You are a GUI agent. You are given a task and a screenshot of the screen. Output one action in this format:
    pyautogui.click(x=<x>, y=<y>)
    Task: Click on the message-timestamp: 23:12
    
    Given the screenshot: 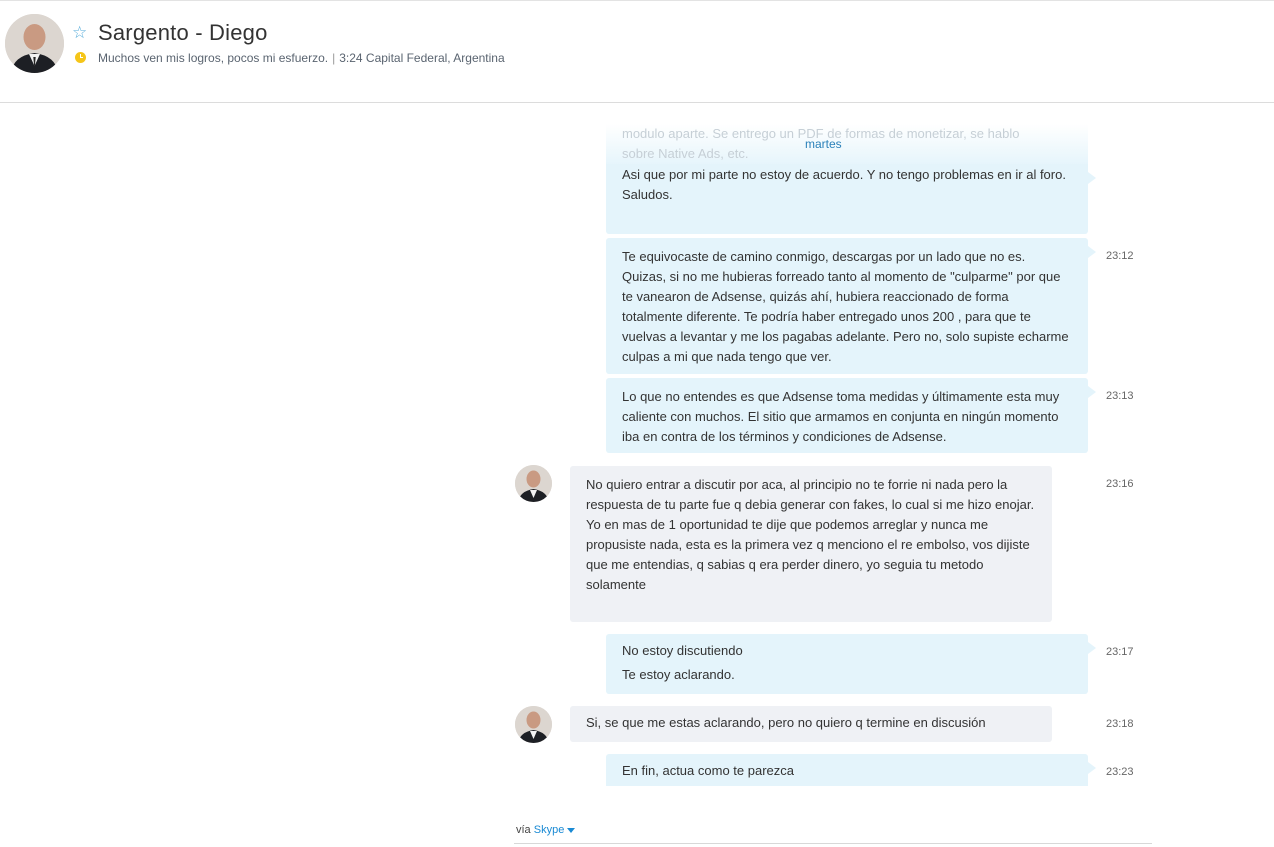 What is the action you would take?
    pyautogui.click(x=1120, y=256)
    